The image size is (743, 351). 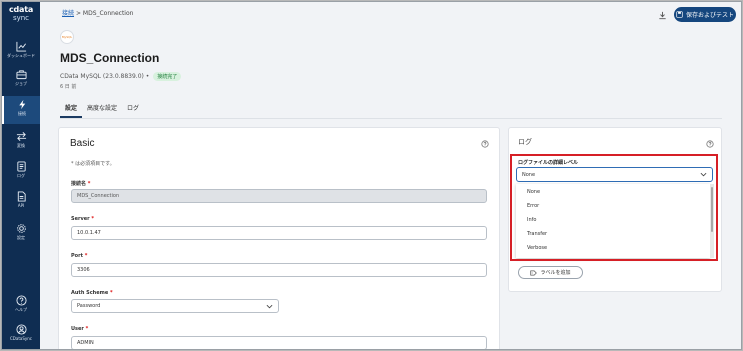 I want to click on server-label: Server *, so click(x=82, y=219).